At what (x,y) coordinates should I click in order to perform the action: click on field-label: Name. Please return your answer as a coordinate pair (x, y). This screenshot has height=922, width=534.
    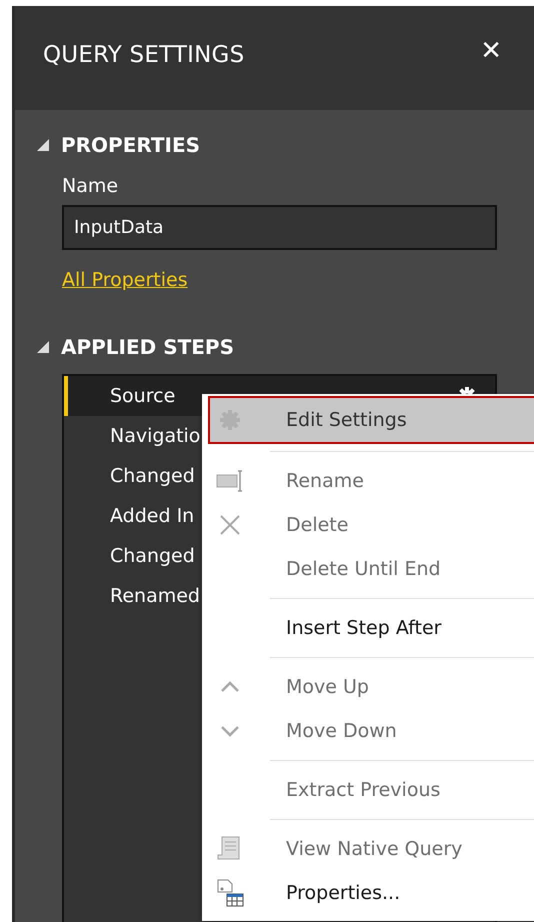
    Looking at the image, I should click on (90, 186).